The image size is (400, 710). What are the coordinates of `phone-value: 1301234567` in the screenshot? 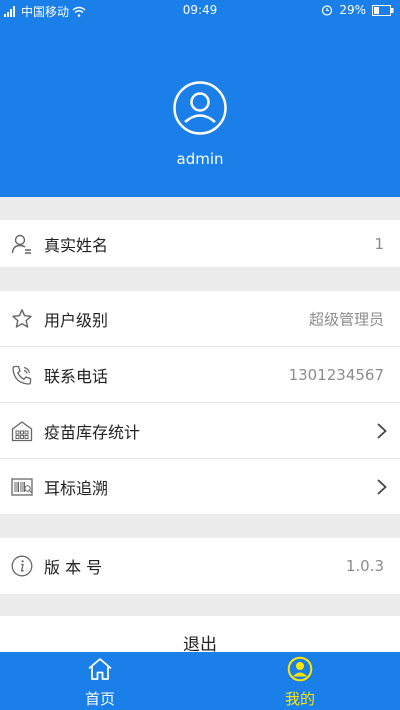 It's located at (336, 374).